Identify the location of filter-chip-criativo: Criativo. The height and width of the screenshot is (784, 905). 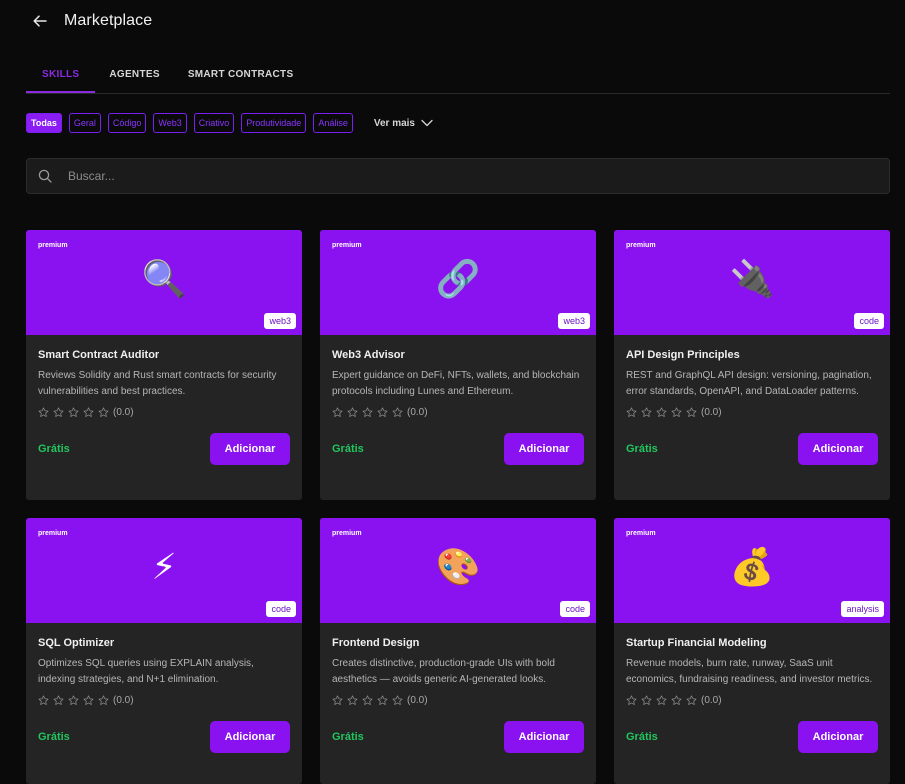
(214, 123).